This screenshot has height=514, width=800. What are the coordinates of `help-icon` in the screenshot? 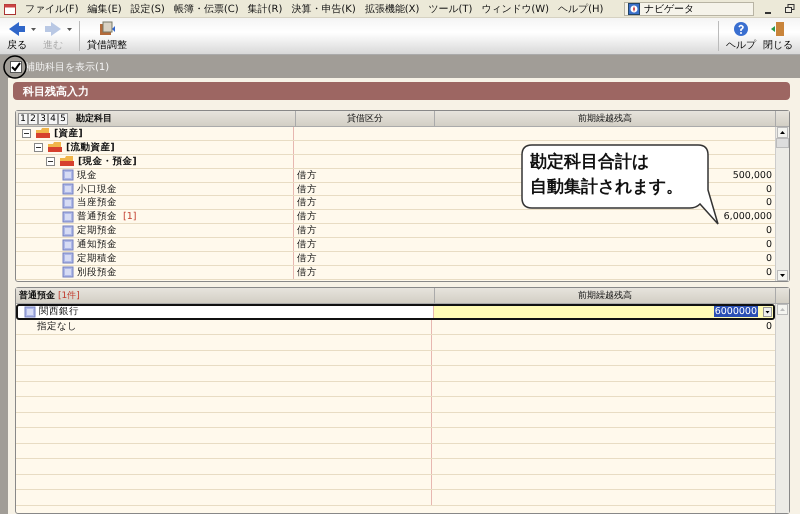 It's located at (741, 28).